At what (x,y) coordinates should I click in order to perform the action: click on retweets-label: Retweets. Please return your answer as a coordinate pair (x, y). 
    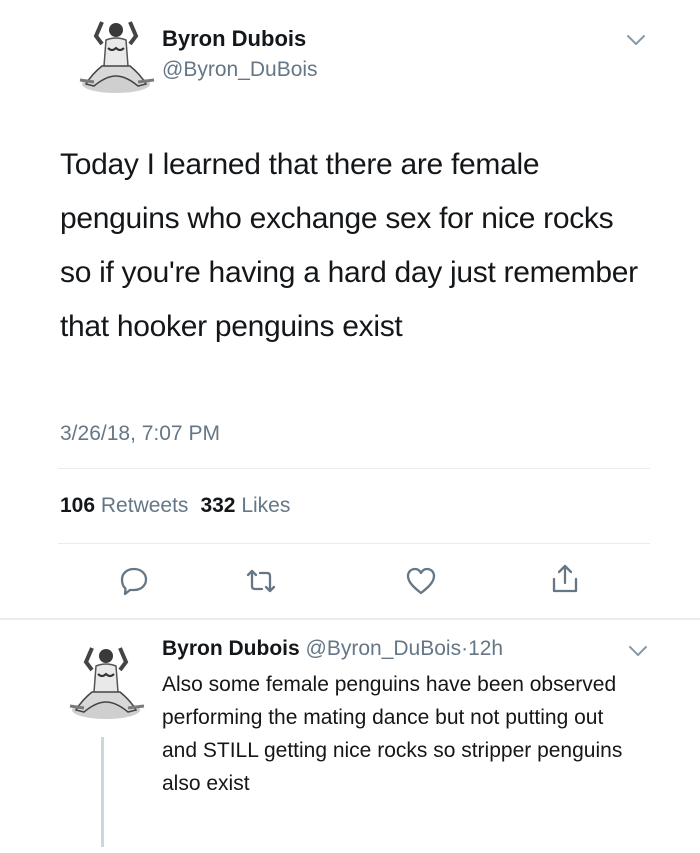
    Looking at the image, I should click on (144, 505).